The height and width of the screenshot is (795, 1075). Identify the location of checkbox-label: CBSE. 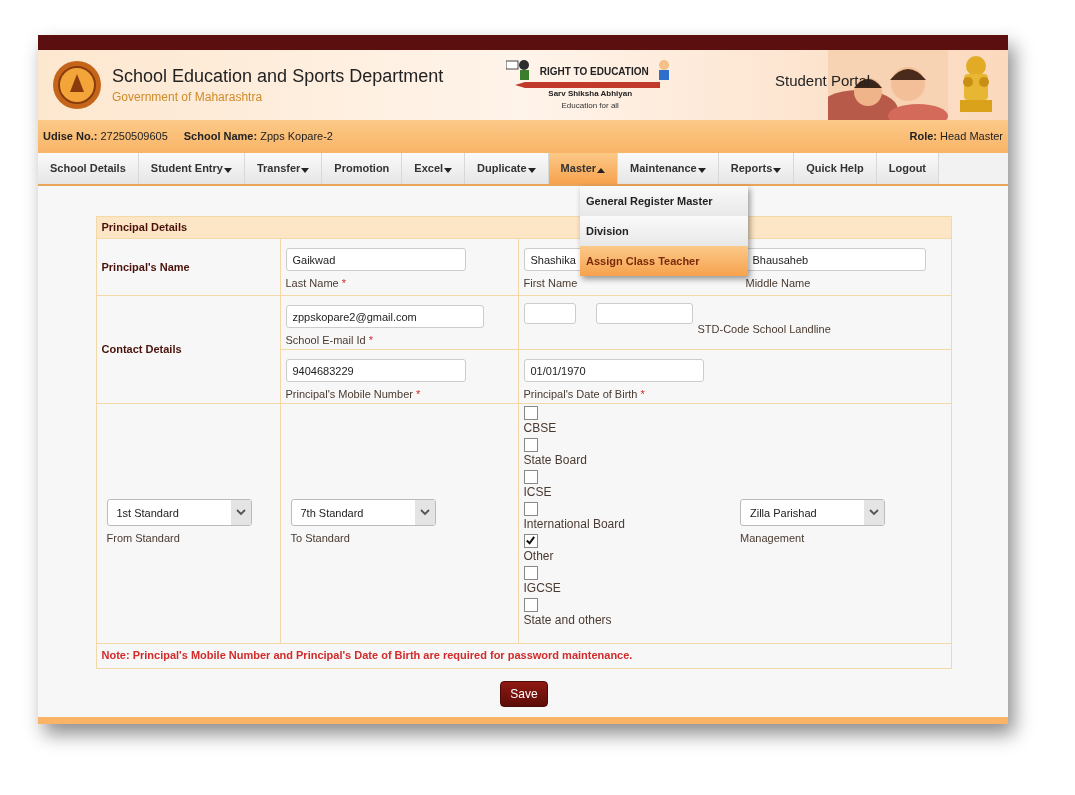
(540, 427).